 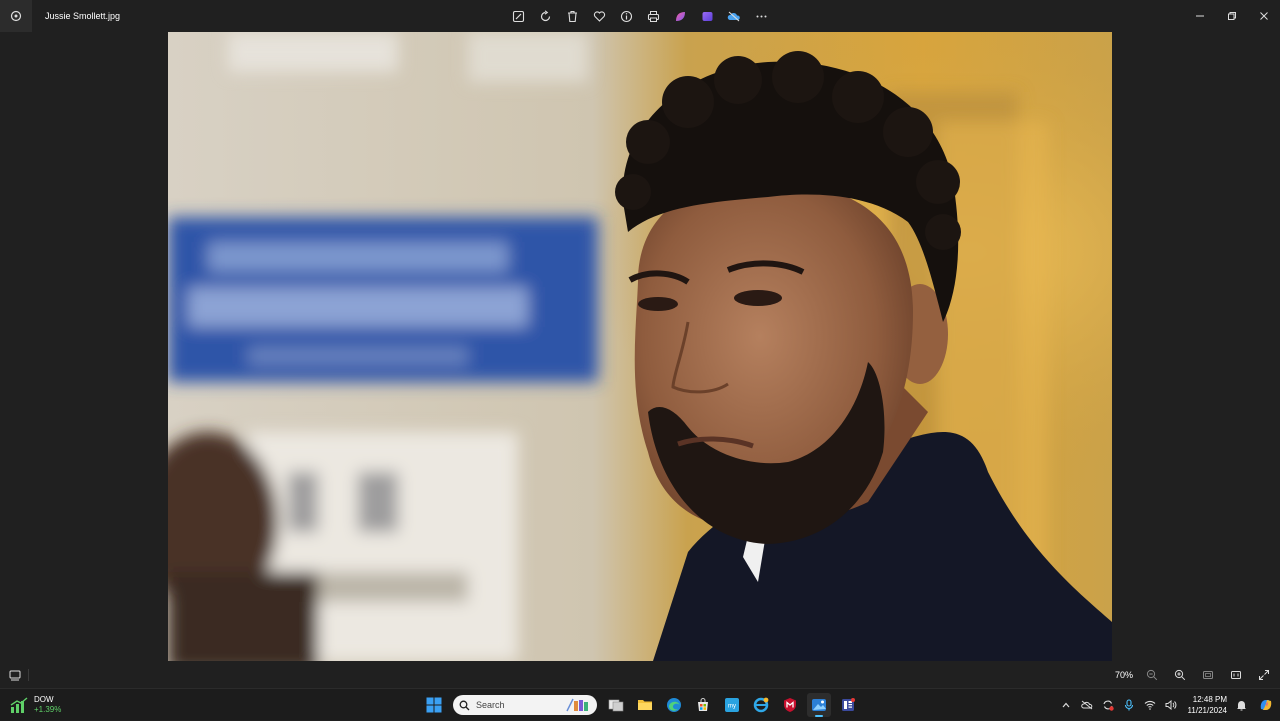 I want to click on title-bar: Jussie Smollett.jpg, so click(x=640, y=16).